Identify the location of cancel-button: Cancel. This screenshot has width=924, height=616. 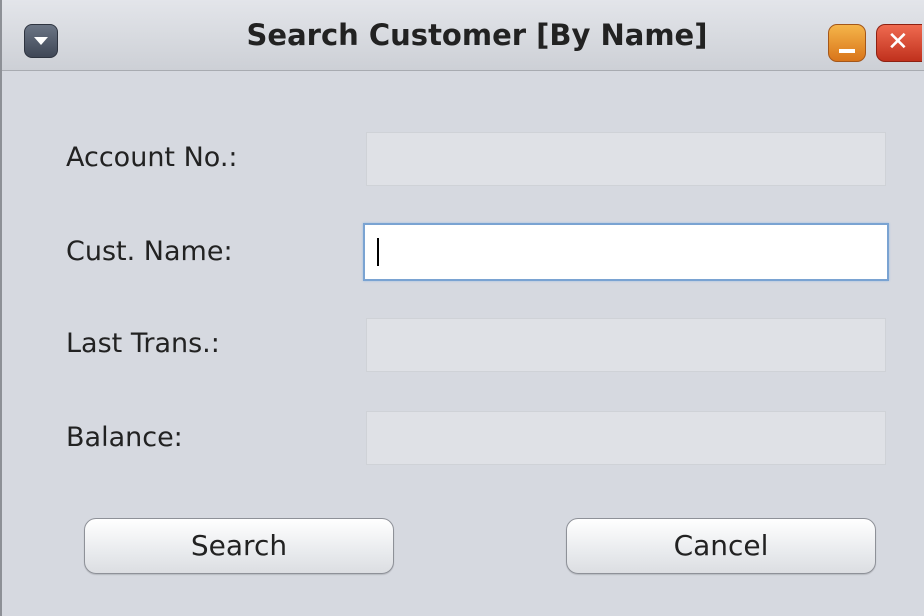
(721, 546).